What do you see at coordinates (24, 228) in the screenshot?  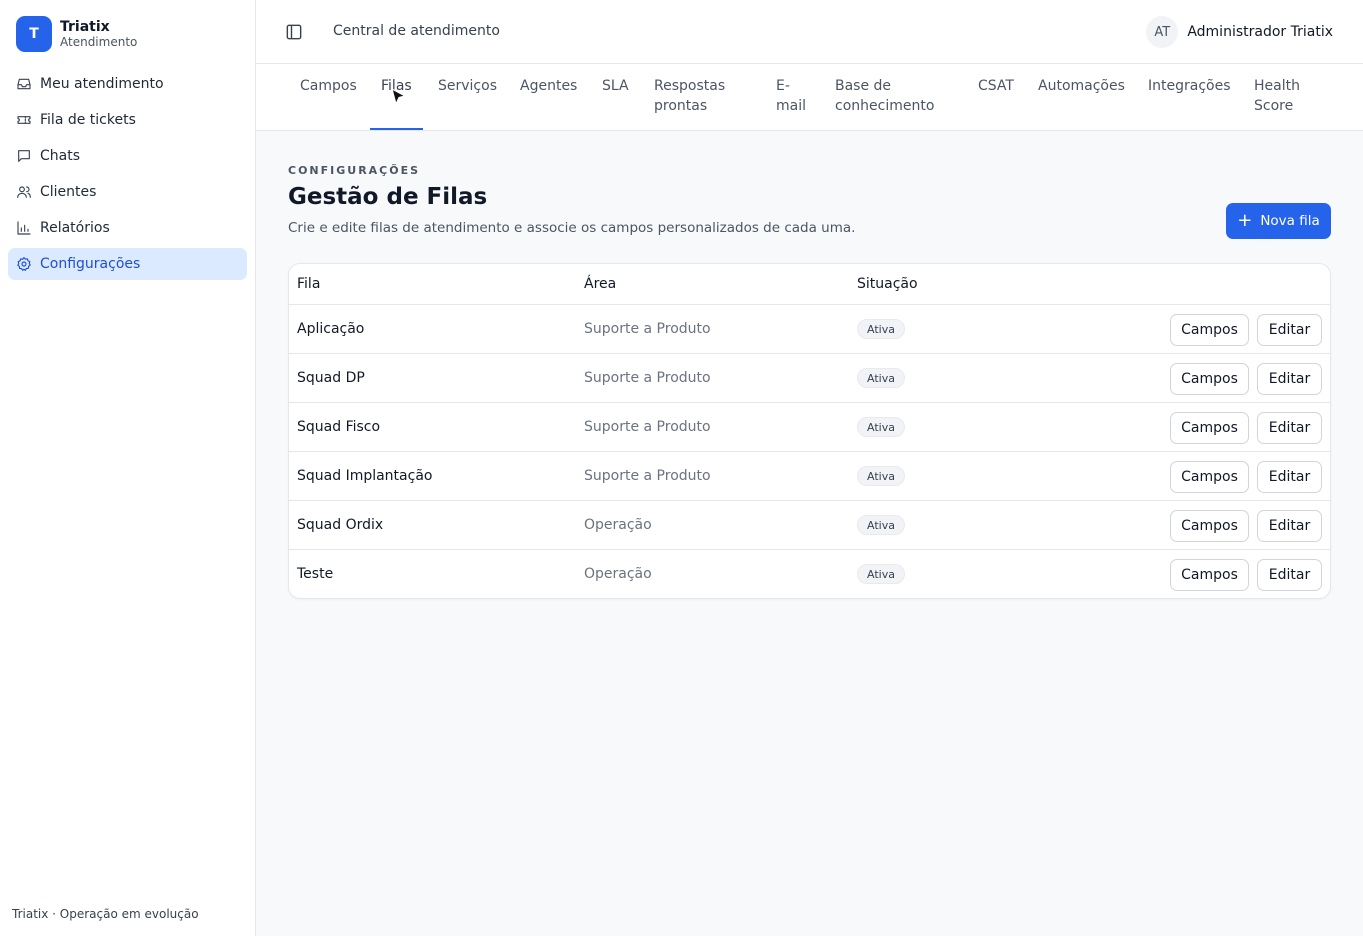 I see `bar-chart-icon` at bounding box center [24, 228].